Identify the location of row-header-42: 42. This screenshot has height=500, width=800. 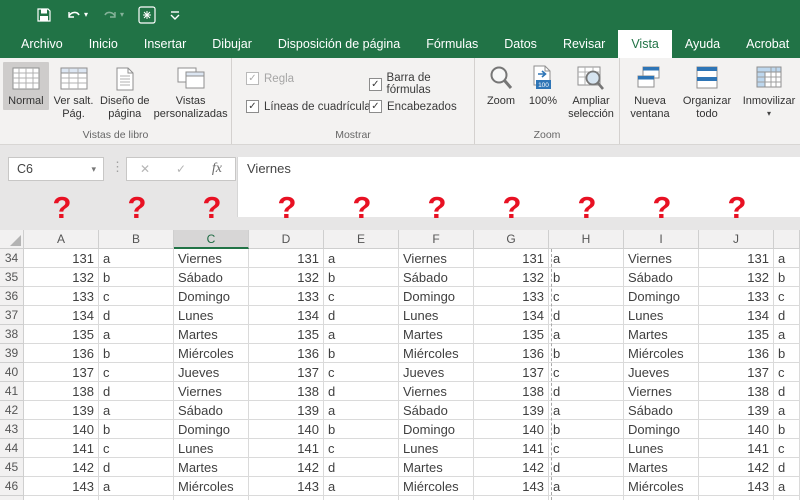
(12, 410).